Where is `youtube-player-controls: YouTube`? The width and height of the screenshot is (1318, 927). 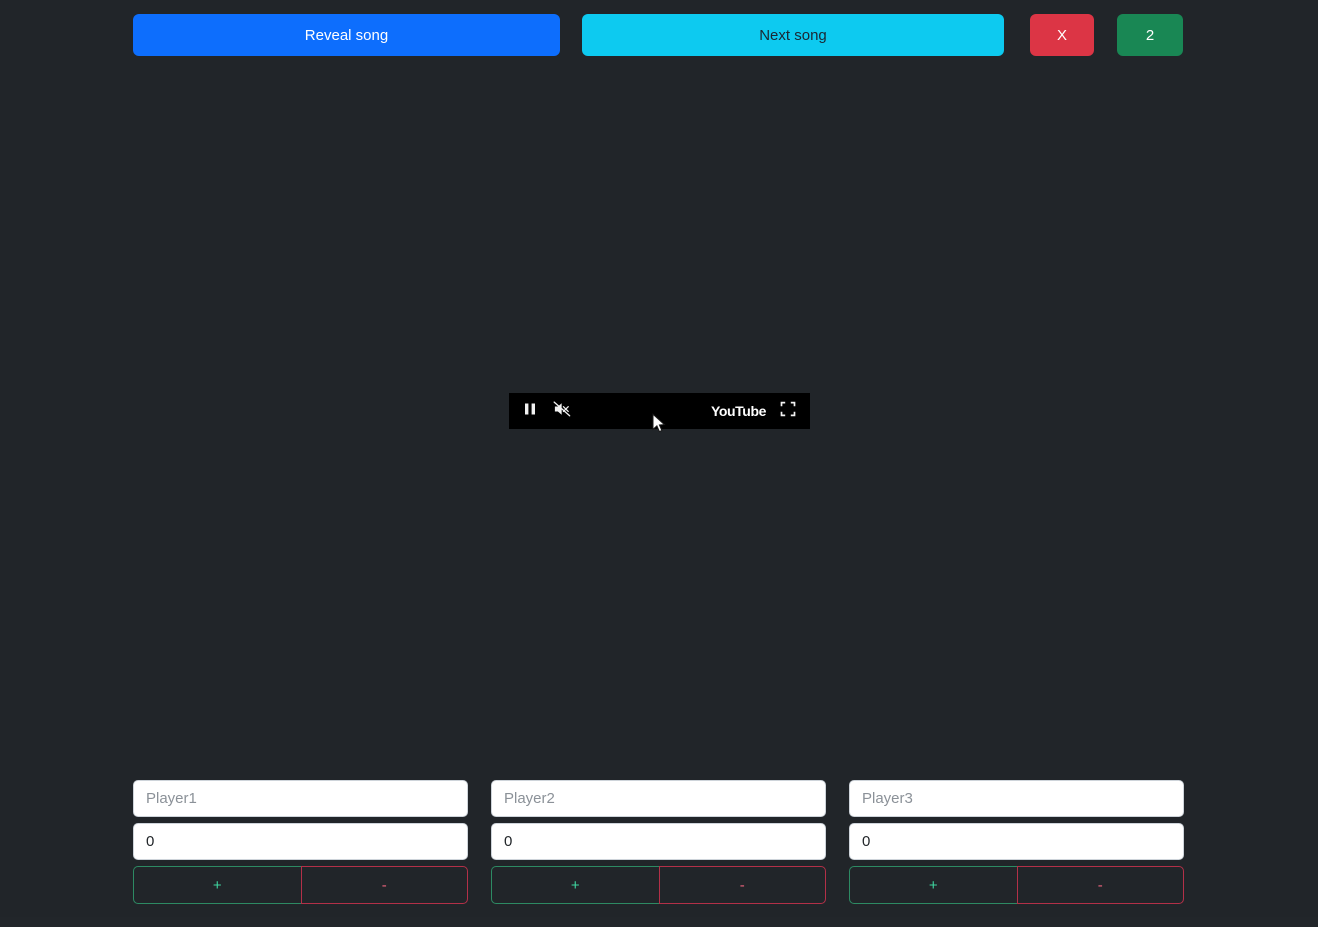 youtube-player-controls: YouTube is located at coordinates (659, 411).